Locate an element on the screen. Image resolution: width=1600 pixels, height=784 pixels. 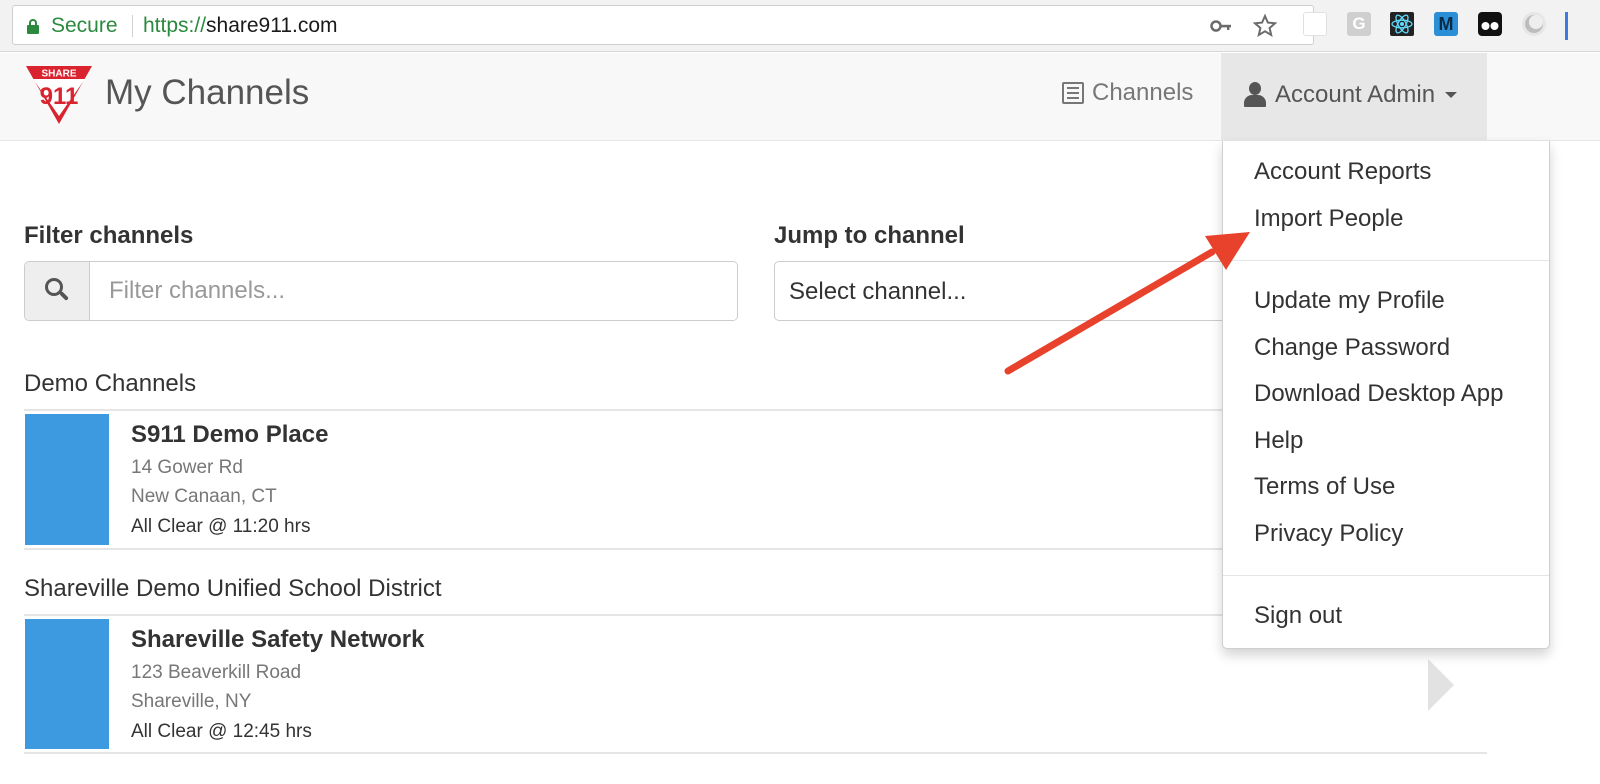
logo-911-text: 911 is located at coordinates (59, 96).